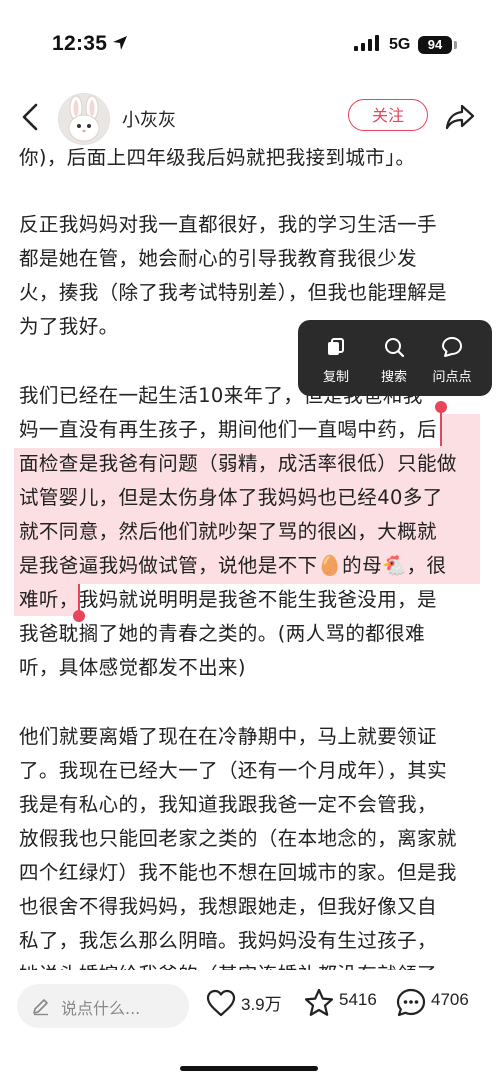 The height and width of the screenshot is (1080, 497). I want to click on text-line: 四个红绿灯）我不能也不想在回城市的家。但是我, so click(238, 872).